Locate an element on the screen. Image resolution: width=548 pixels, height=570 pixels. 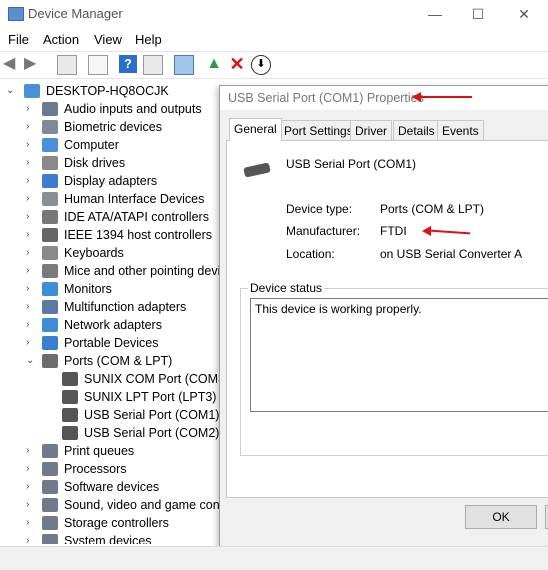
tree-category: › Network adapters is located at coordinates (115, 325).